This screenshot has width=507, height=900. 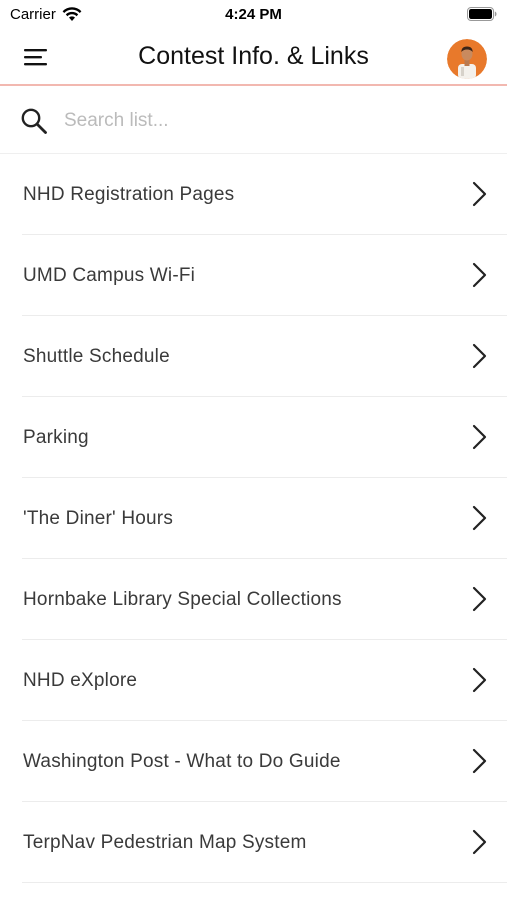 I want to click on clock: 4:24 PM, so click(x=253, y=14).